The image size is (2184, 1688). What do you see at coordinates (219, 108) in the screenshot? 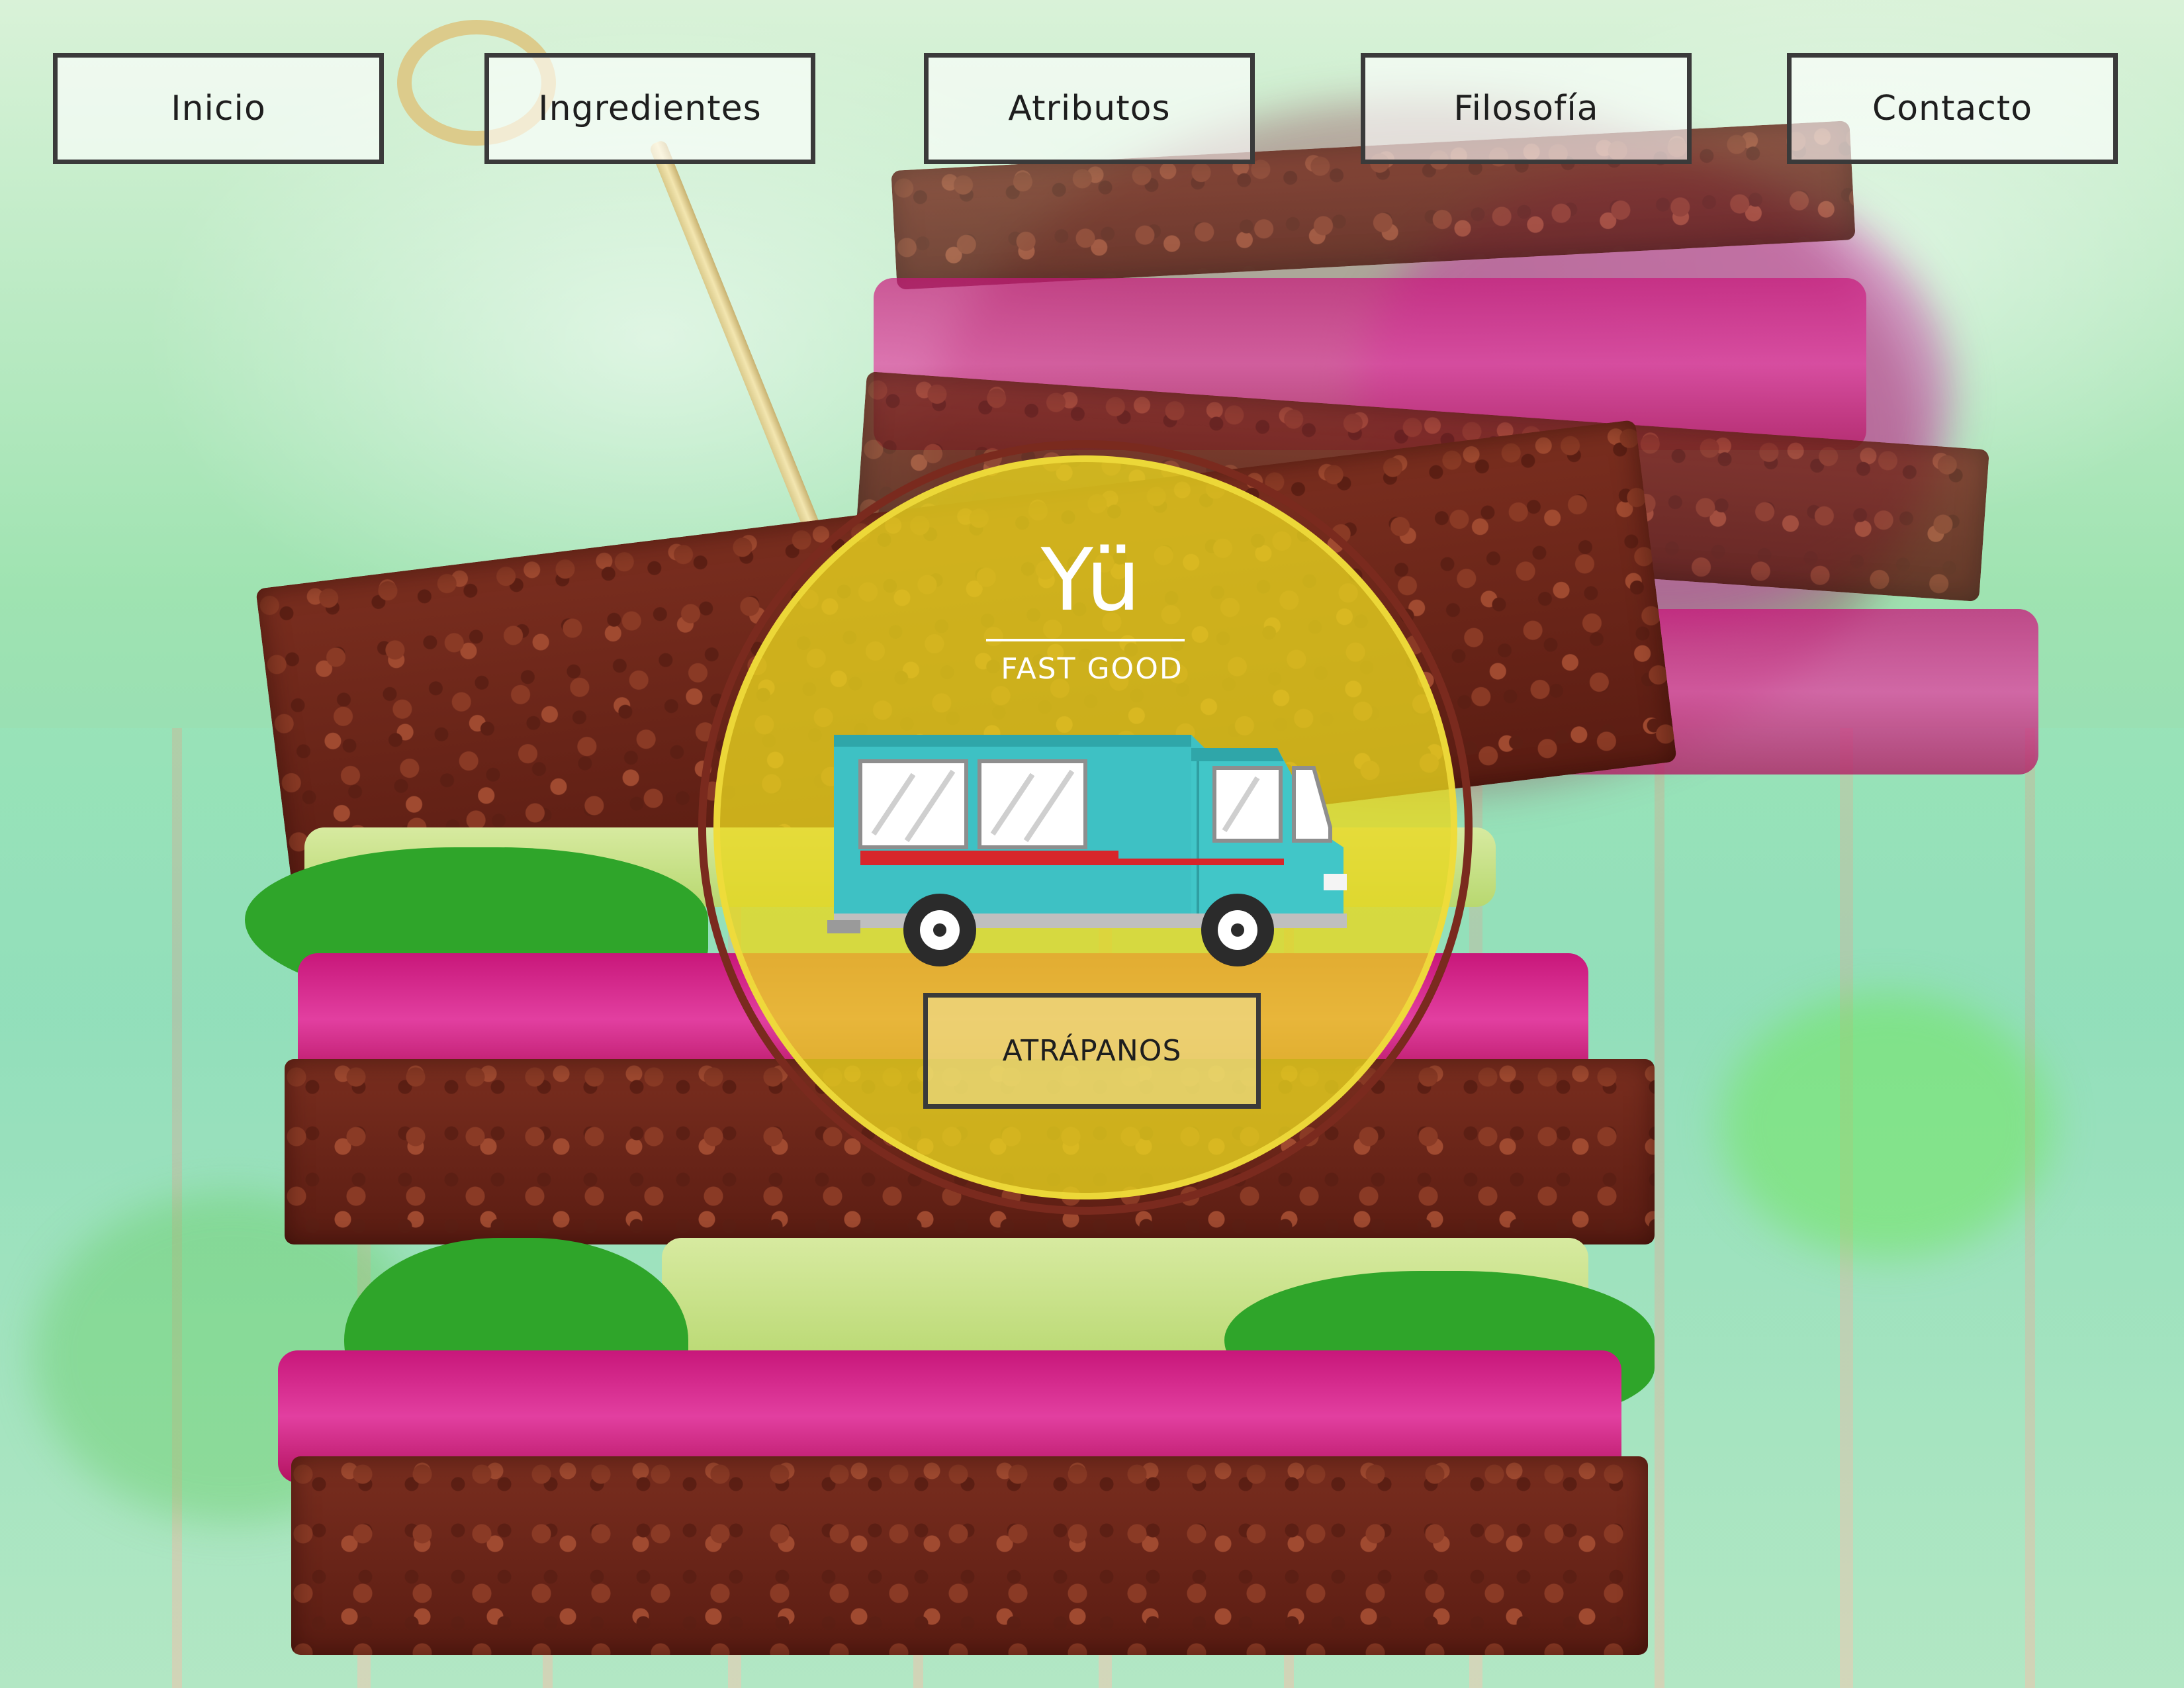
I see `nav-inicio: Inicio` at bounding box center [219, 108].